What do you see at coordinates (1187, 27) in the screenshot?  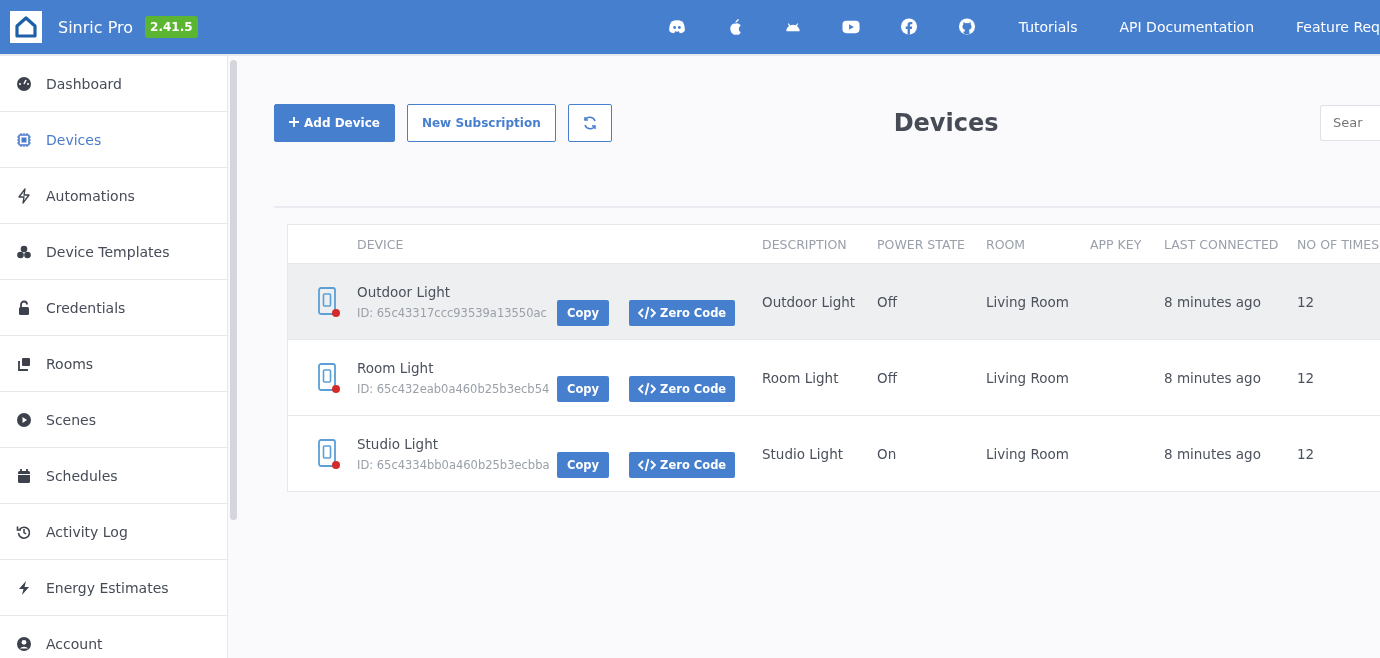 I see `nav-link: API Documentation` at bounding box center [1187, 27].